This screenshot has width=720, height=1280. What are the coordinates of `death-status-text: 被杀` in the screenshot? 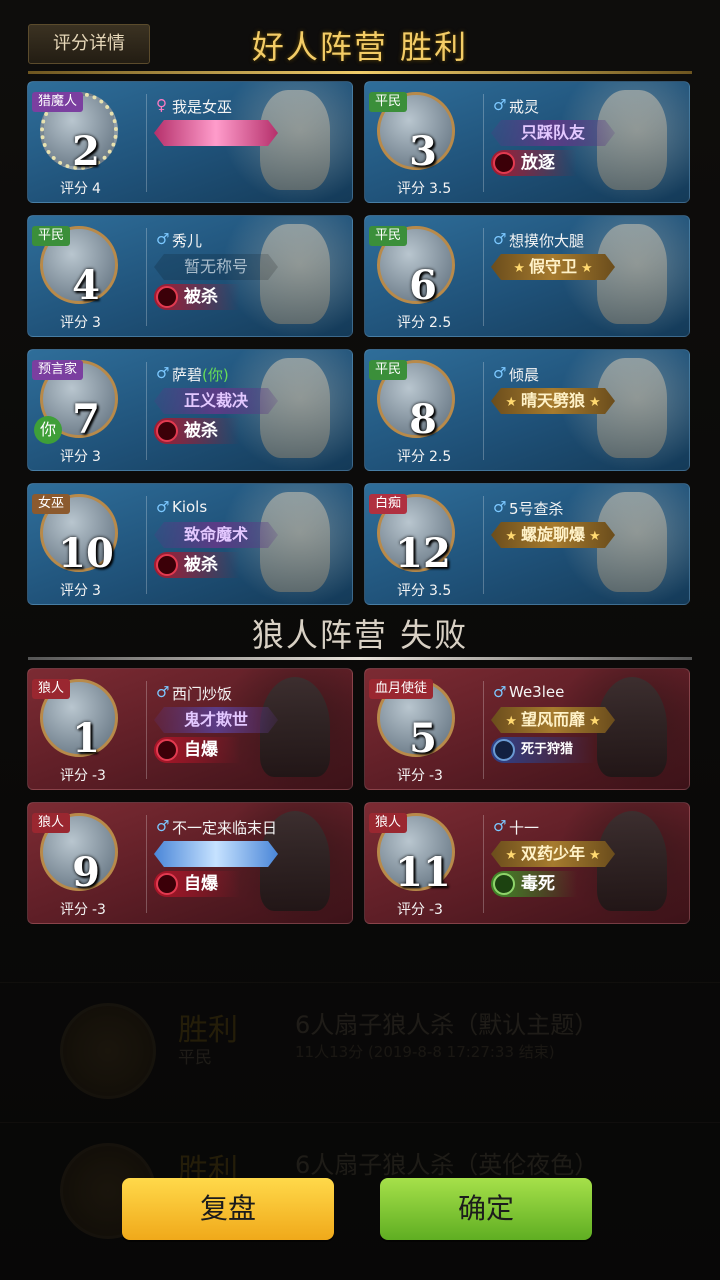 It's located at (201, 565).